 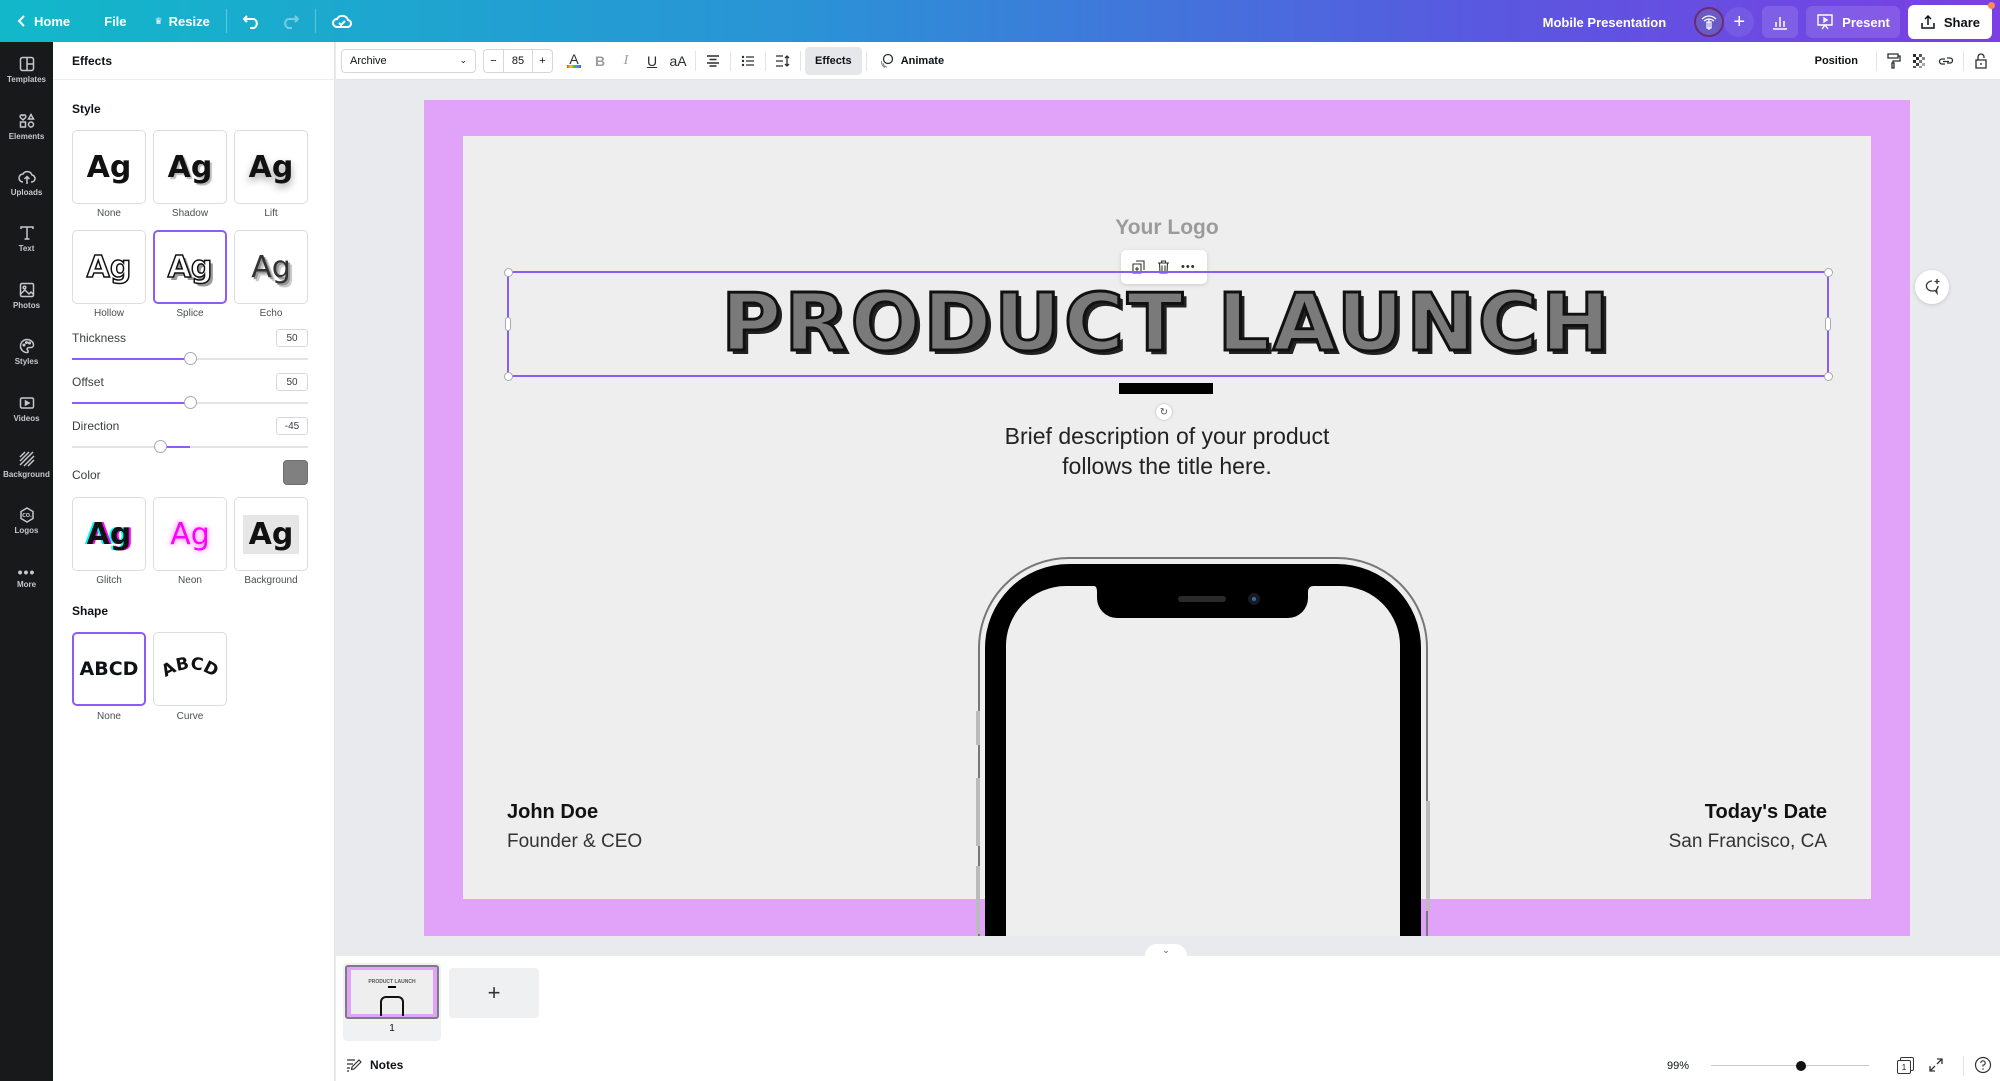 What do you see at coordinates (290, 21) in the screenshot?
I see `redo-button` at bounding box center [290, 21].